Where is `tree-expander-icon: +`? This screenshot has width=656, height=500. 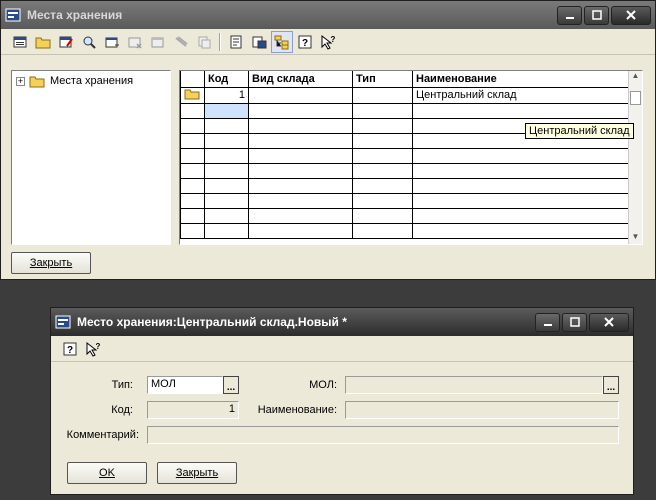
tree-expander-icon: + is located at coordinates (20, 81).